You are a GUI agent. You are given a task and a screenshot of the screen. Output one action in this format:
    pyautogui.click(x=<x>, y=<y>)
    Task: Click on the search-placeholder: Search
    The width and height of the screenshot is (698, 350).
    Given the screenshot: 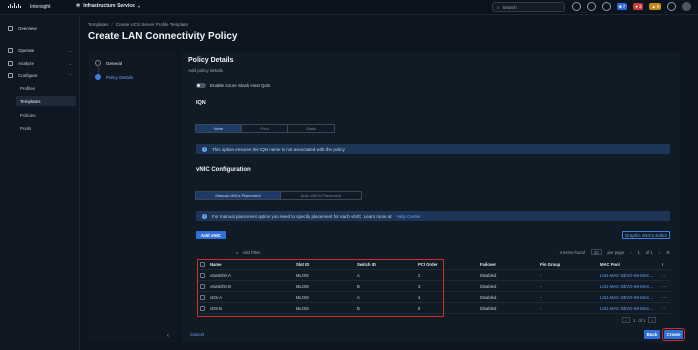 What is the action you would take?
    pyautogui.click(x=509, y=7)
    